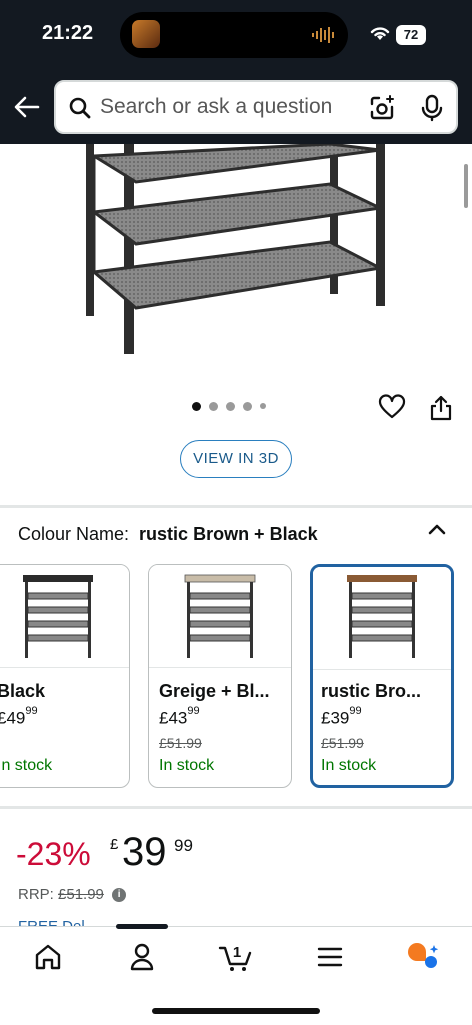 This screenshot has height=1025, width=472. Describe the element at coordinates (236, 1011) in the screenshot. I see `home-indicator` at that location.